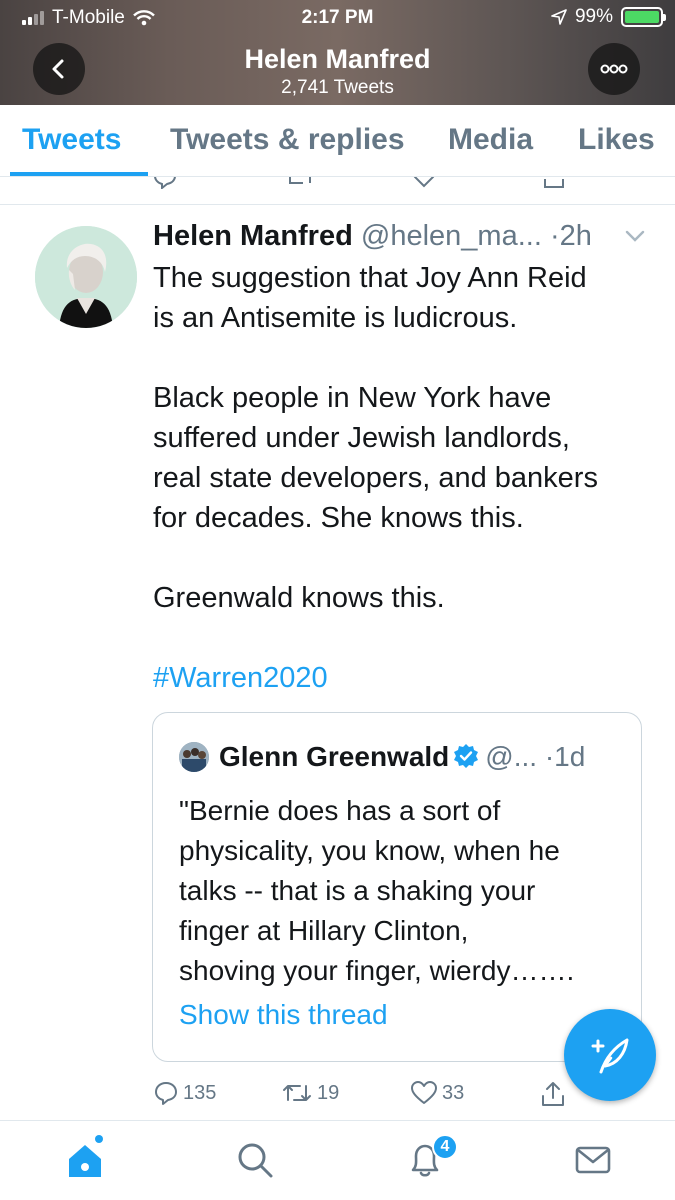 The width and height of the screenshot is (675, 1200). Describe the element at coordinates (335, 318) in the screenshot. I see `tweet-line: is an Antisemite is ludicrous.` at that location.